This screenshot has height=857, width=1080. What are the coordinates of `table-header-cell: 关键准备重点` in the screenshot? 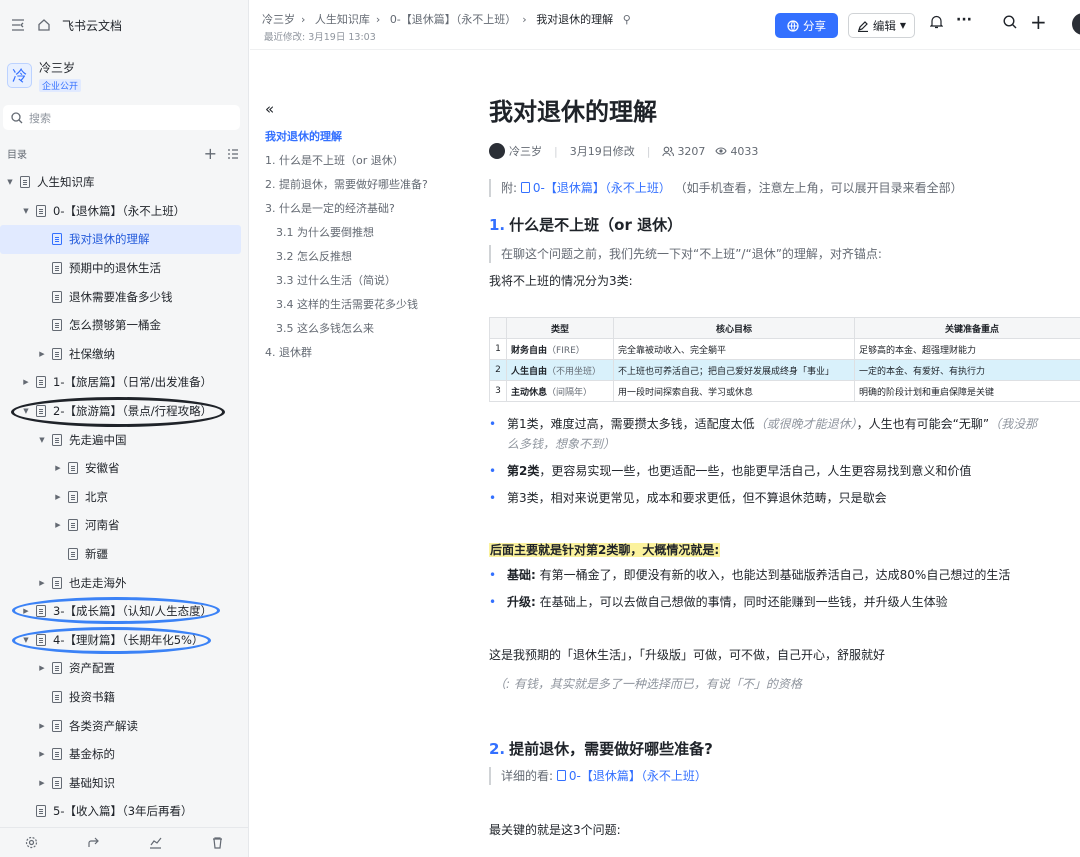 It's located at (967, 328).